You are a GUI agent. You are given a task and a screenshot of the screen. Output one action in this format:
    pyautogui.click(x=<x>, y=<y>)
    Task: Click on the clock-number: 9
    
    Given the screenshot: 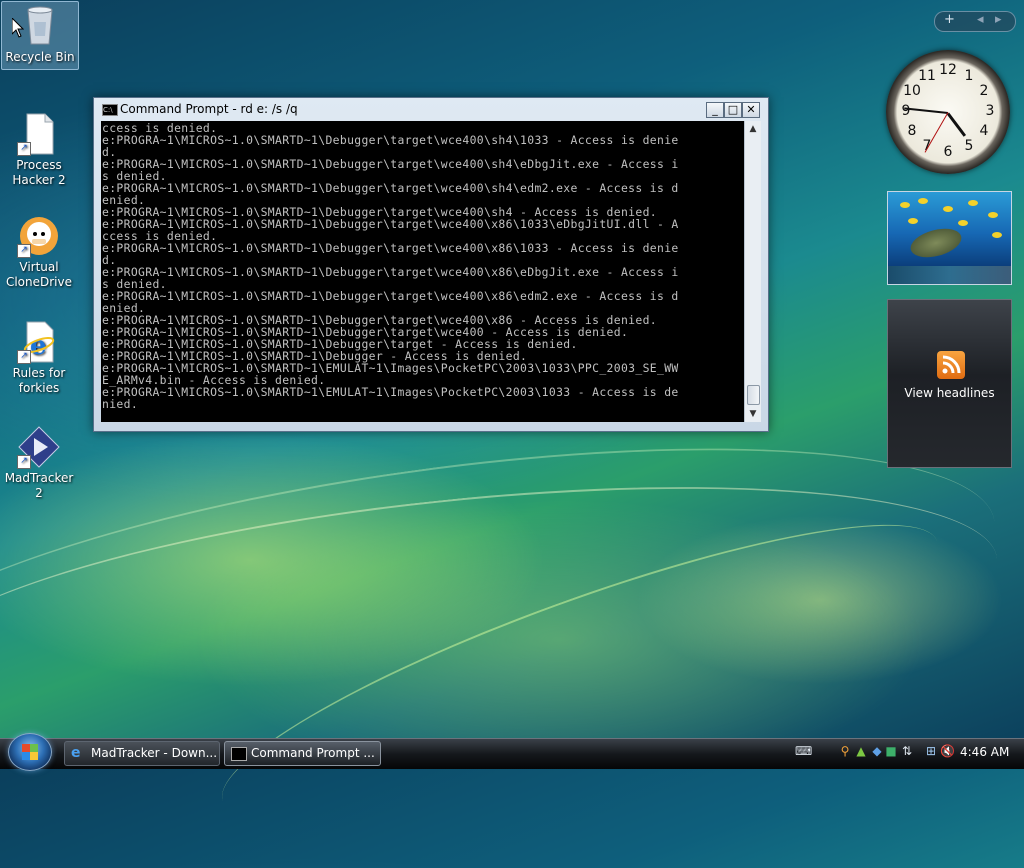 What is the action you would take?
    pyautogui.click(x=906, y=111)
    